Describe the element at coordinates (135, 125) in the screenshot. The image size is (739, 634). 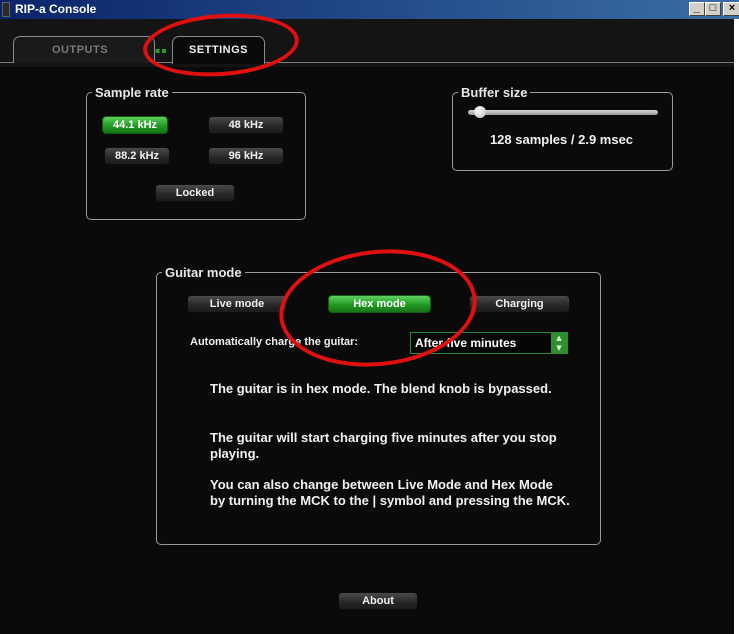
I see `sample-rate-44-1-button: 44.1 kHz` at that location.